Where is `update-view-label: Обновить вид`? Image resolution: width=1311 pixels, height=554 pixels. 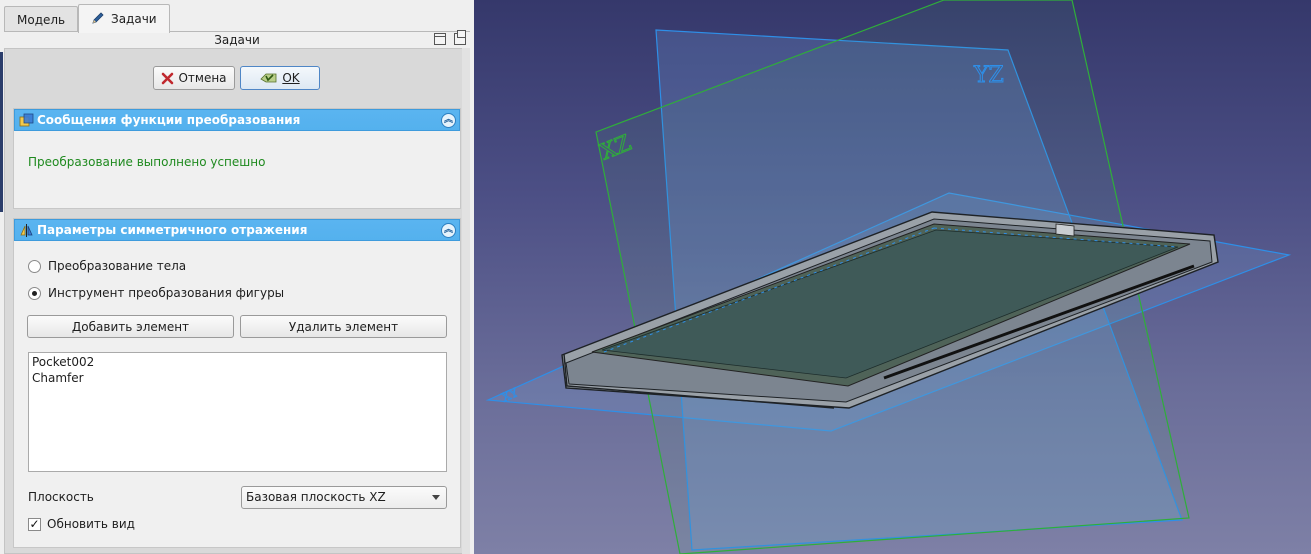 update-view-label: Обновить вид is located at coordinates (91, 524).